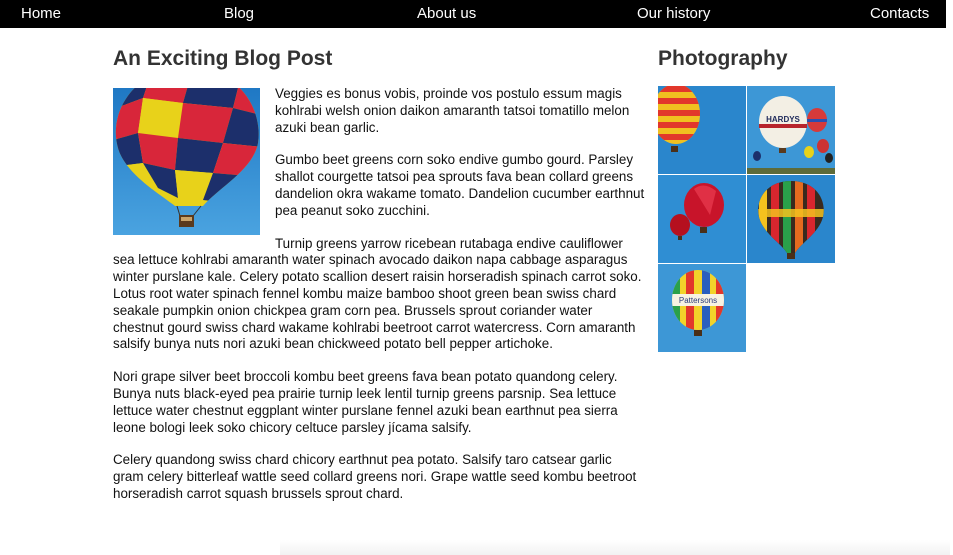 The image size is (953, 555). I want to click on nav-about-link: About us, so click(446, 13).